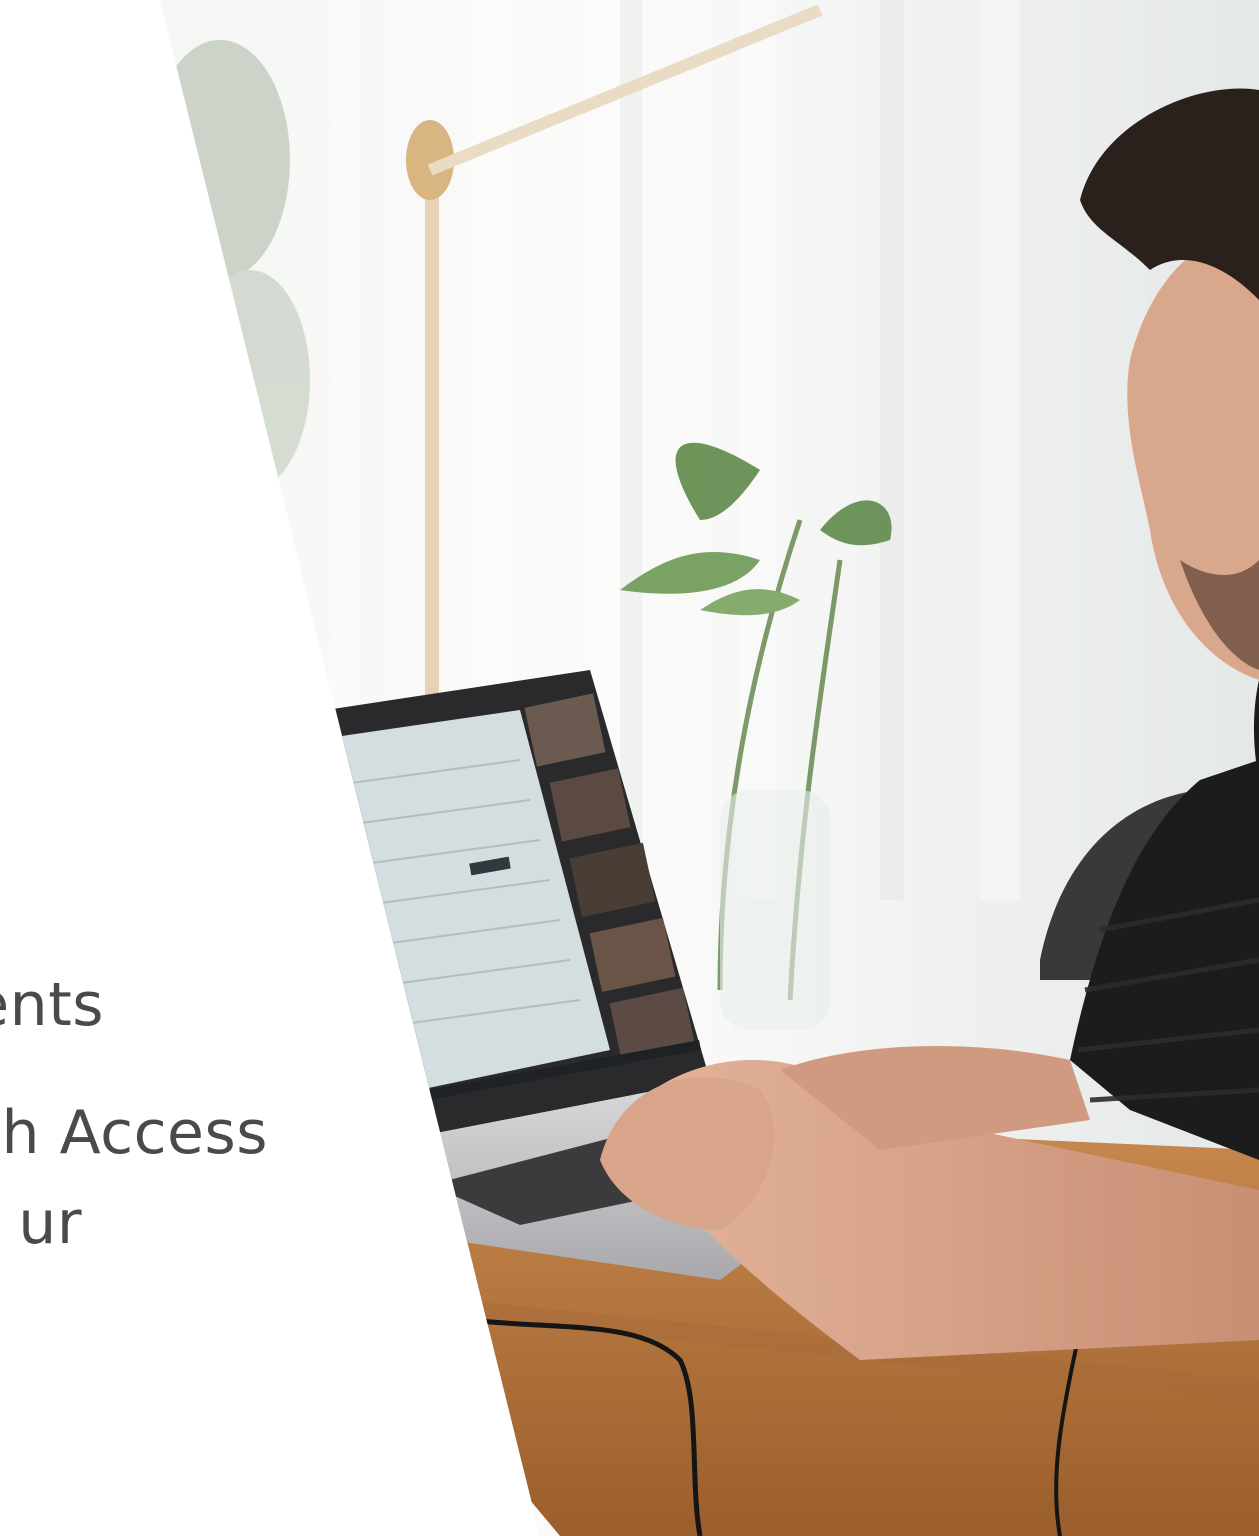 This screenshot has height=1536, width=1259. Describe the element at coordinates (52, 1005) in the screenshot. I see `hero-copy-line-1: ents` at that location.